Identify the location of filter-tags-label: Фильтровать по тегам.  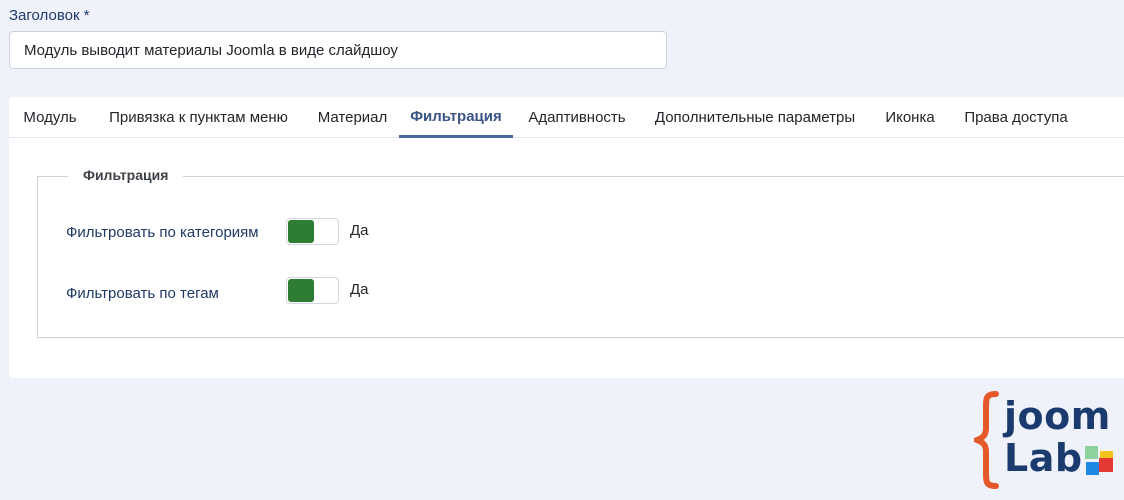
(142, 293).